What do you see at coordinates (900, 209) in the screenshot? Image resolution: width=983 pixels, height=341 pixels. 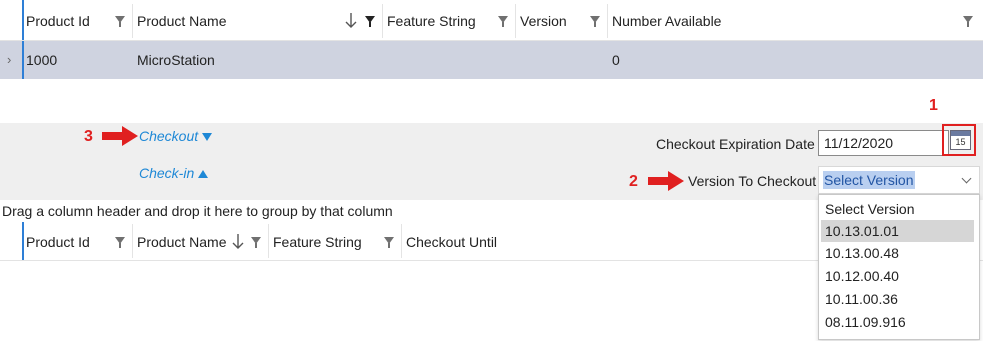 I see `dropdown-option: Select Version` at bounding box center [900, 209].